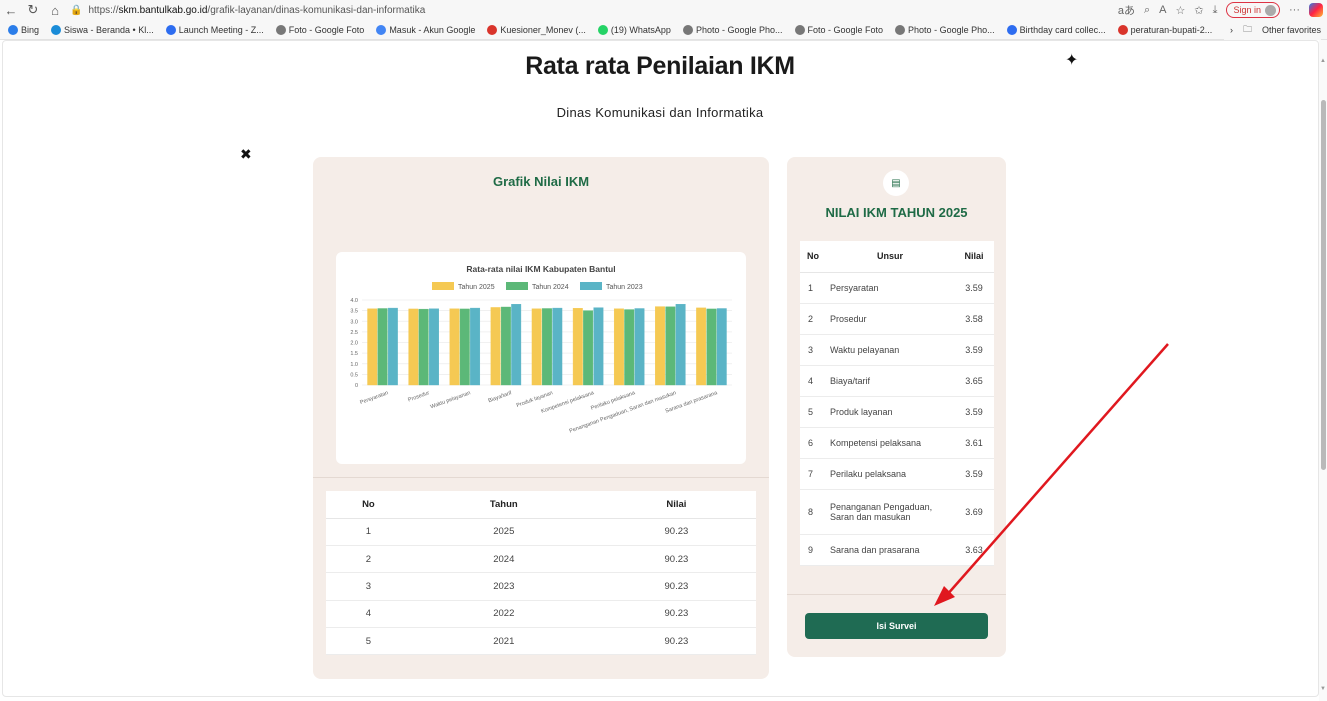 The image size is (1327, 701). Describe the element at coordinates (1291, 30) in the screenshot. I see `other-favorites: Other favorites` at that location.